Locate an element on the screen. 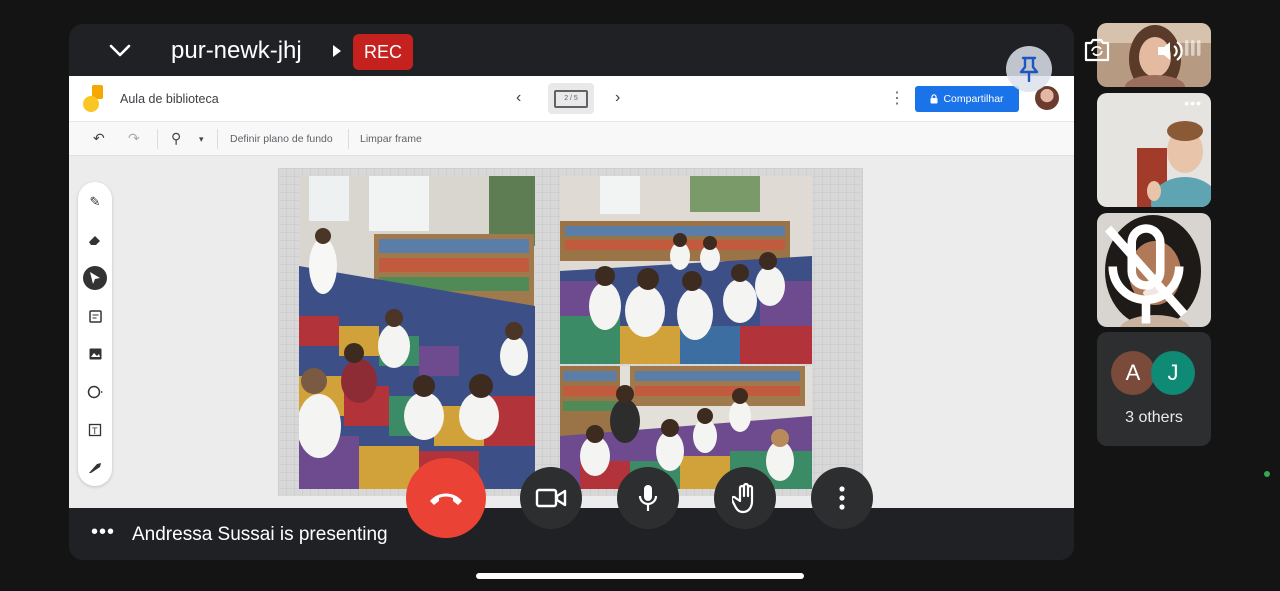  undo-icon: ↶ is located at coordinates (99, 138).